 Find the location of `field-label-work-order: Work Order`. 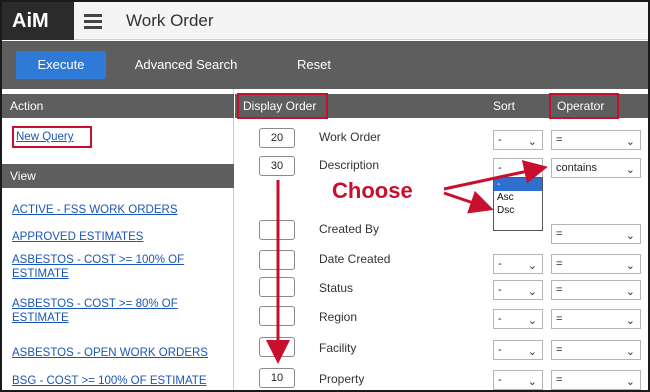

field-label-work-order: Work Order is located at coordinates (350, 137).